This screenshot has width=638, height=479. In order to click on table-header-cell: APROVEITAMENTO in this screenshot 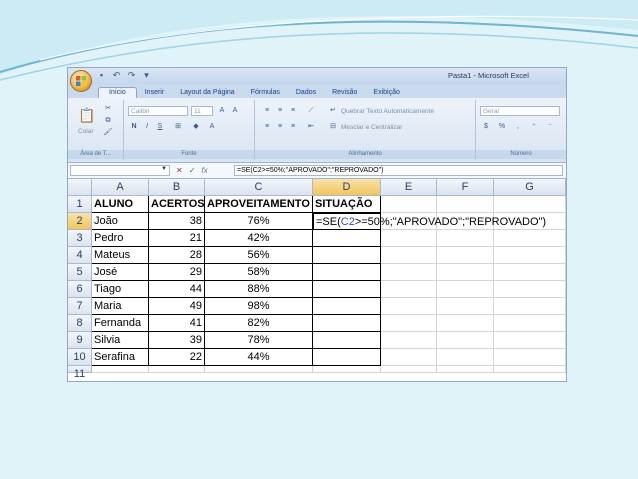, I will do `click(259, 204)`.